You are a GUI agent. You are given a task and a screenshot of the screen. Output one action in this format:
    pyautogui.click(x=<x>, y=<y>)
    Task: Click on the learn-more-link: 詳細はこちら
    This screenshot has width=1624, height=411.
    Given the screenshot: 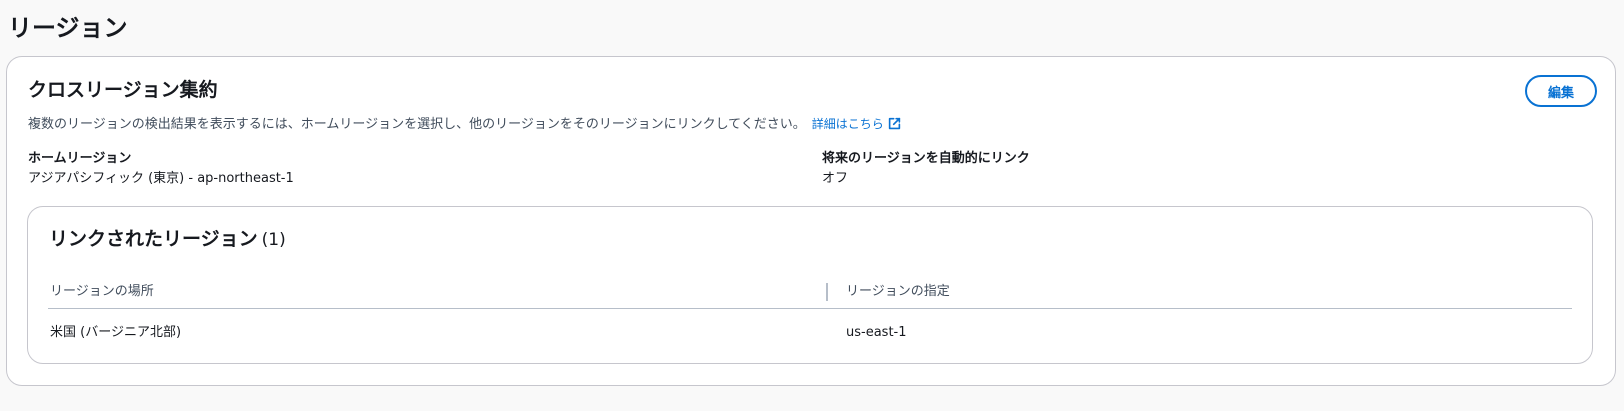 What is the action you would take?
    pyautogui.click(x=856, y=124)
    